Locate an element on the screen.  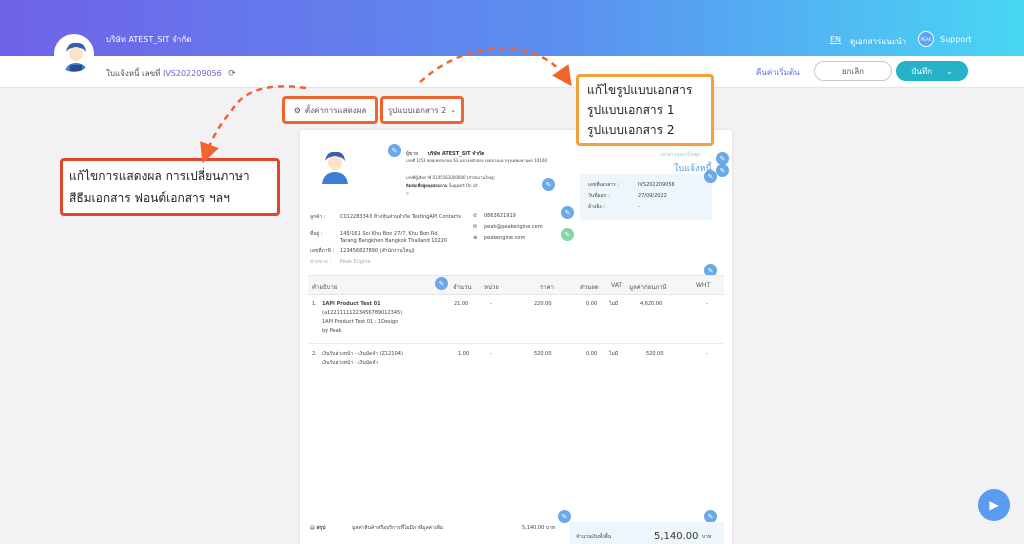
customer-phone: 0863621919 is located at coordinates (500, 216).